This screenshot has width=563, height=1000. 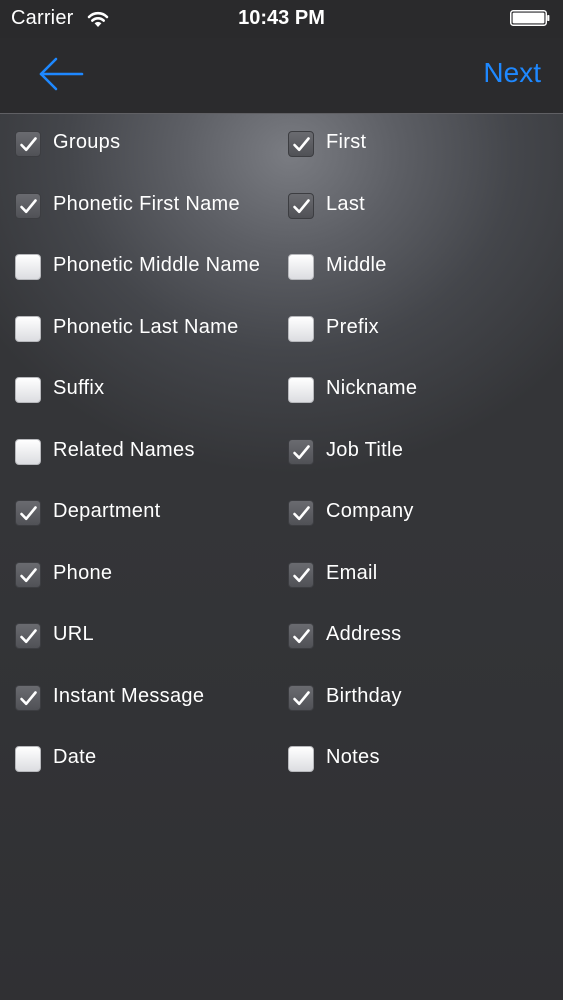 I want to click on field-checkbox-item: Middle, so click(x=418, y=268).